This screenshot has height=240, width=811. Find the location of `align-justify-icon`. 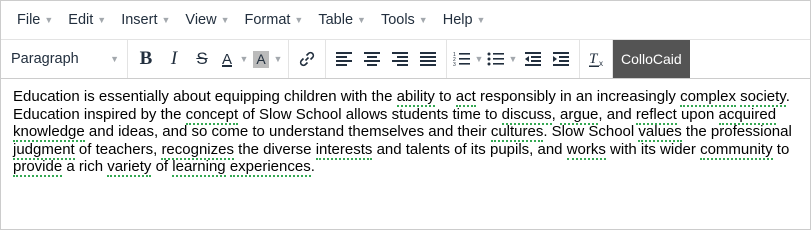

align-justify-icon is located at coordinates (428, 59).